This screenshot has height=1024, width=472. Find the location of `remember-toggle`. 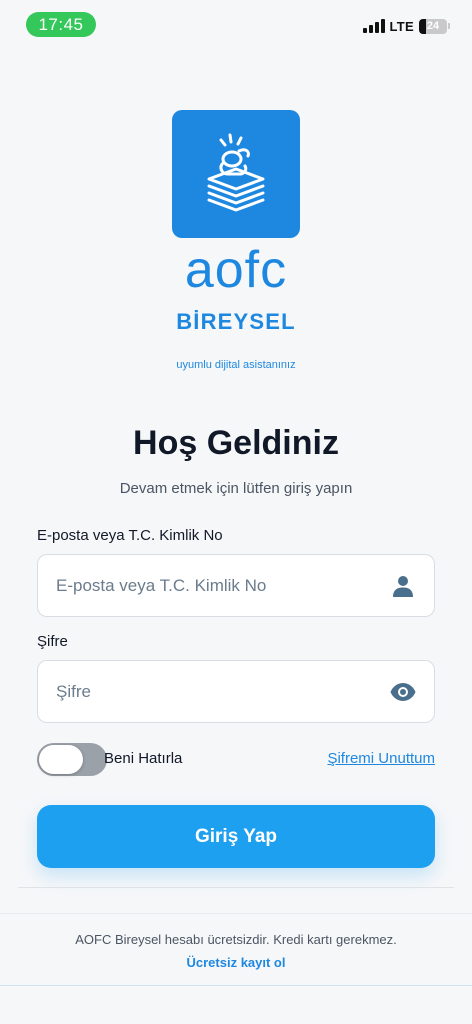

remember-toggle is located at coordinates (72, 759).